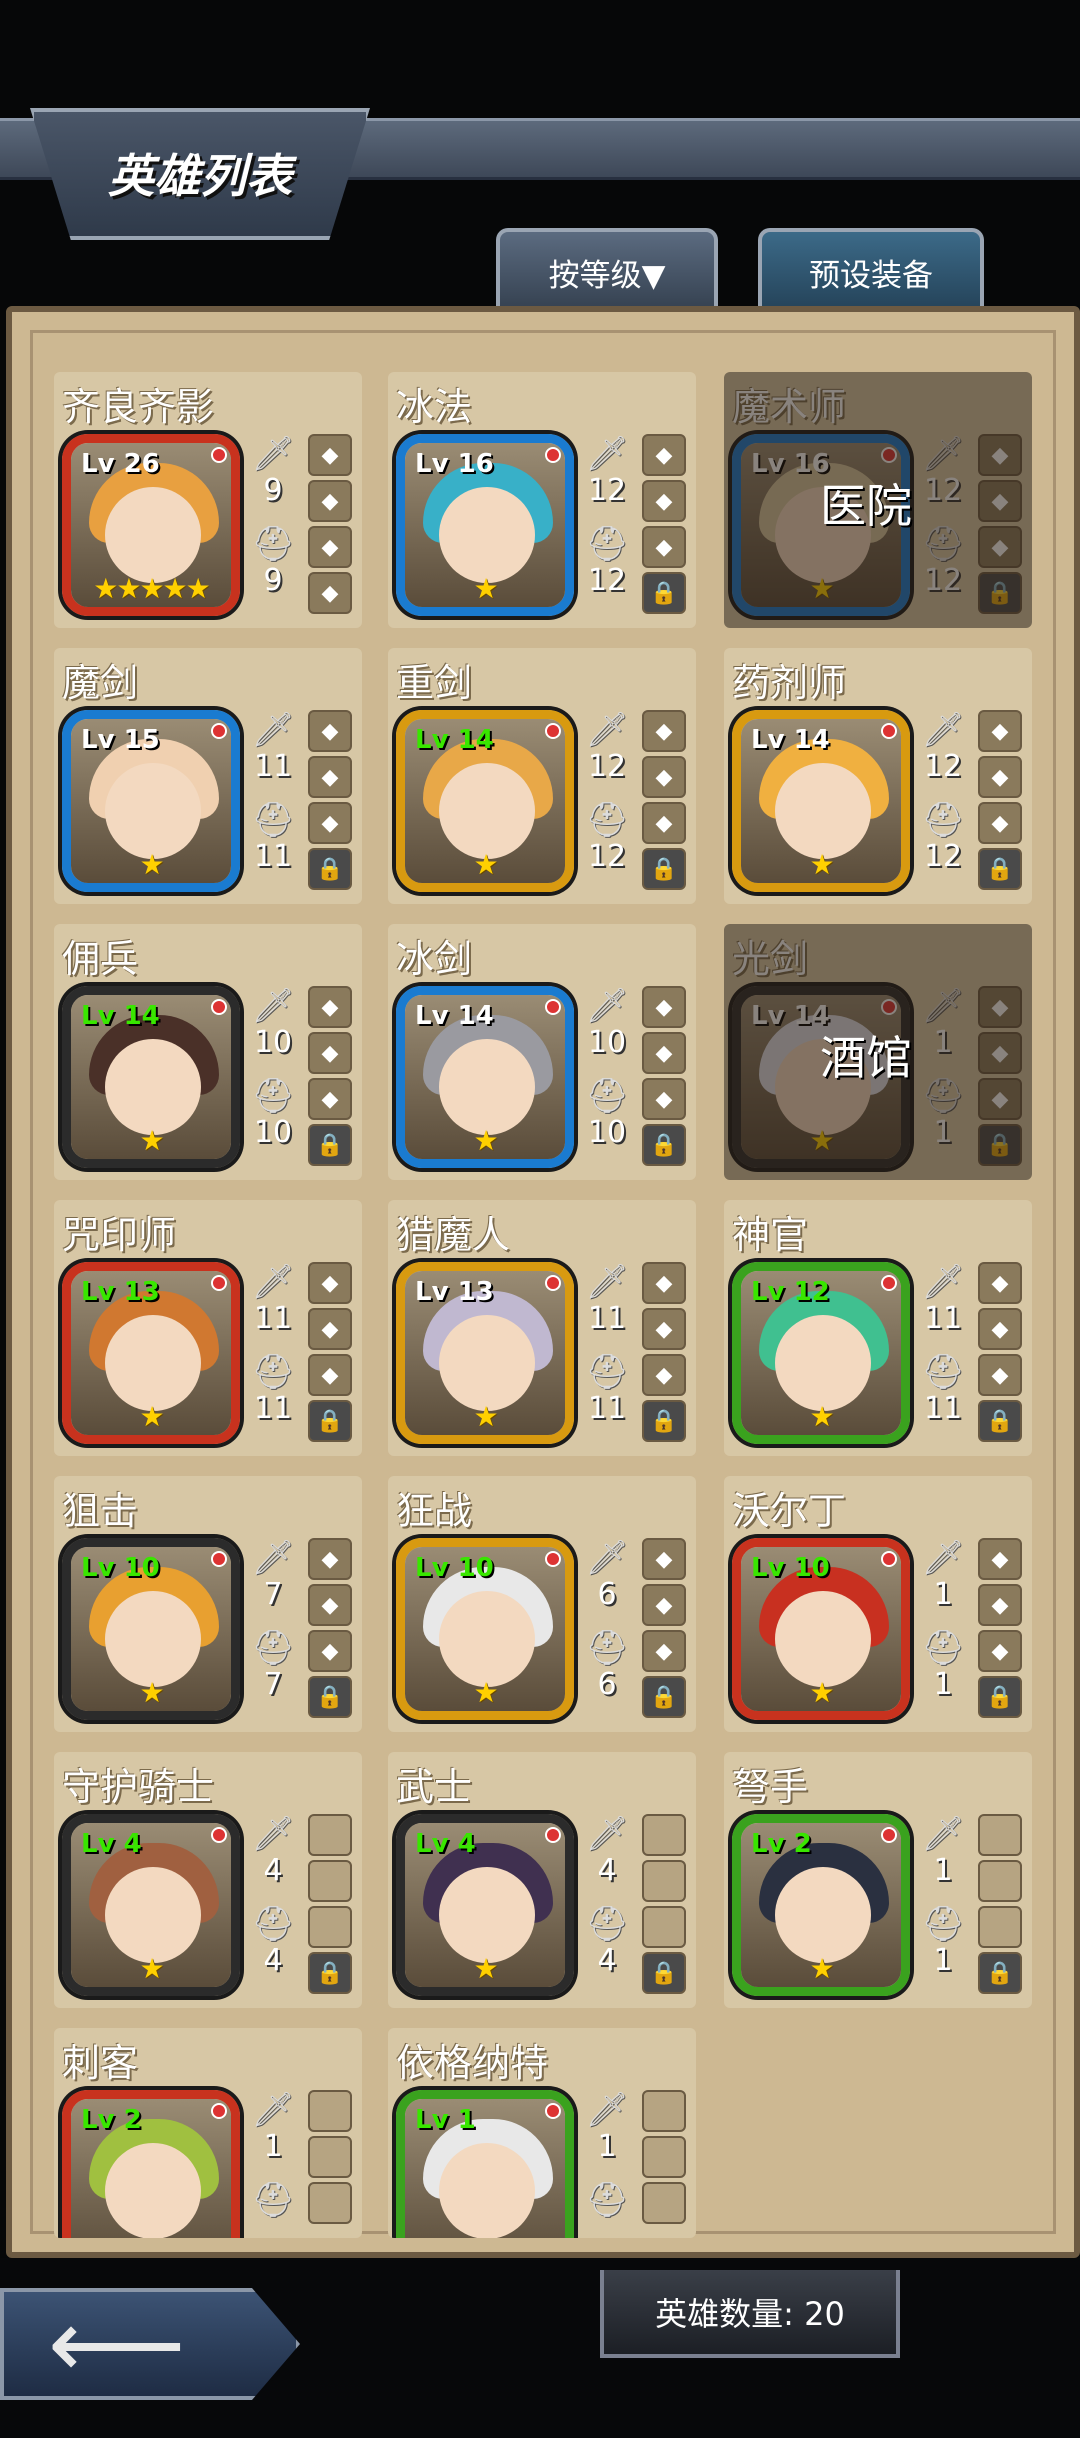  I want to click on back-button: ⟵, so click(150, 2344).